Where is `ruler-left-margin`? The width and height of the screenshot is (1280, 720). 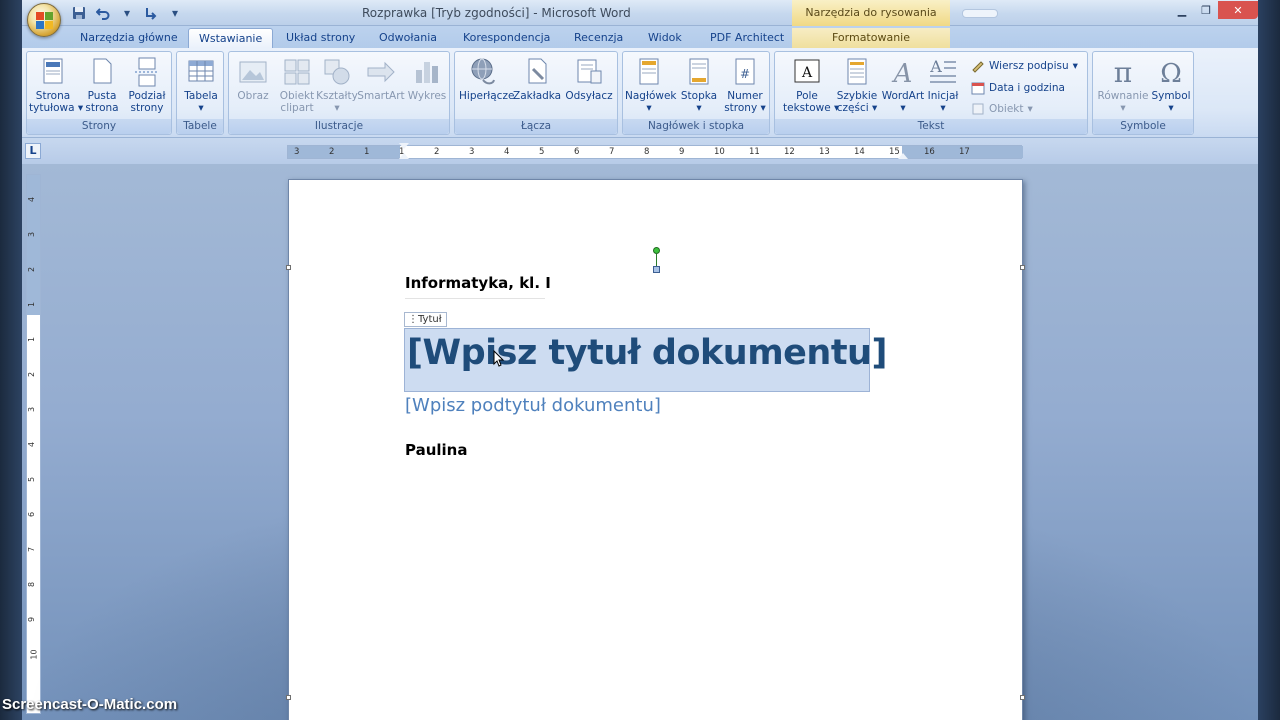 ruler-left-margin is located at coordinates (344, 152).